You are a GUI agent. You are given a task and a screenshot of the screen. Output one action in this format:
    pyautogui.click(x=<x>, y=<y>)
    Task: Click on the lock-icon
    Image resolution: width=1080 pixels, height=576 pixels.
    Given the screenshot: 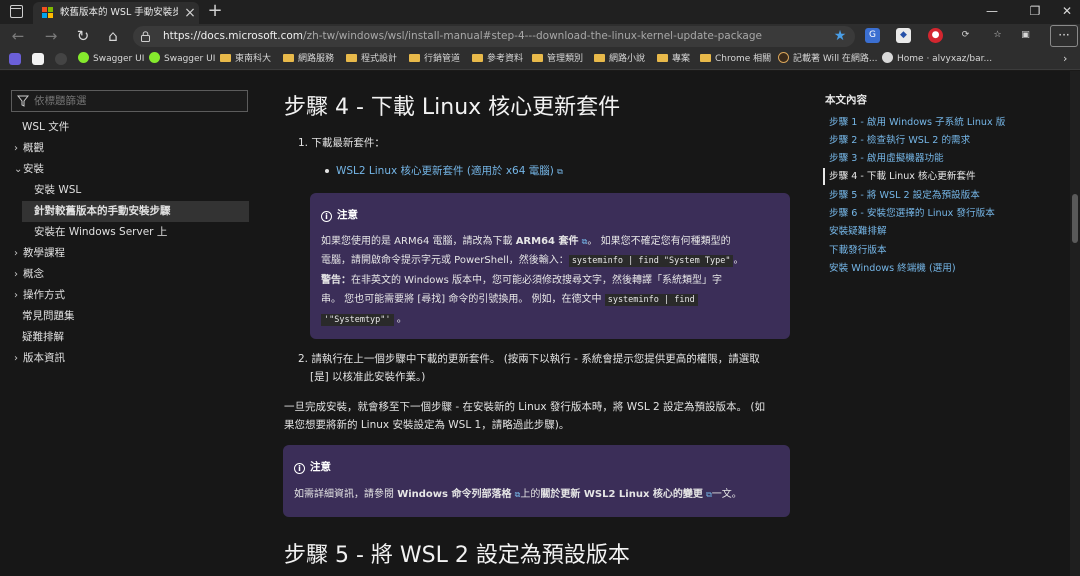 What is the action you would take?
    pyautogui.click(x=145, y=36)
    